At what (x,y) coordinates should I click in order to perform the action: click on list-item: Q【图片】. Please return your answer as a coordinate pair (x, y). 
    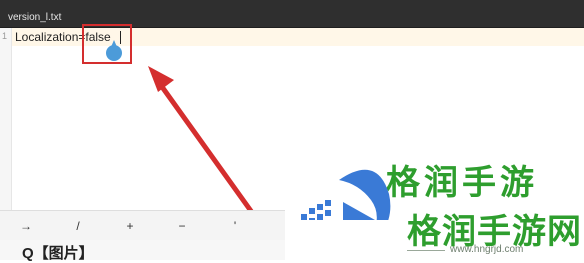
    Looking at the image, I should click on (142, 251).